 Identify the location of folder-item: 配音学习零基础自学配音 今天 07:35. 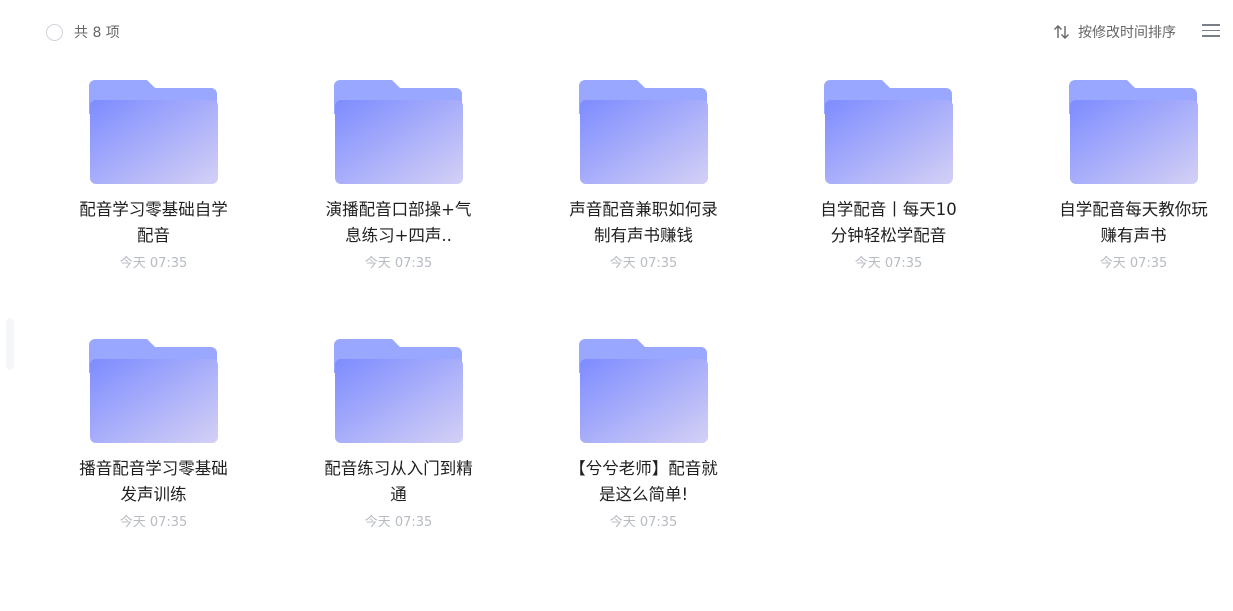
(153, 205).